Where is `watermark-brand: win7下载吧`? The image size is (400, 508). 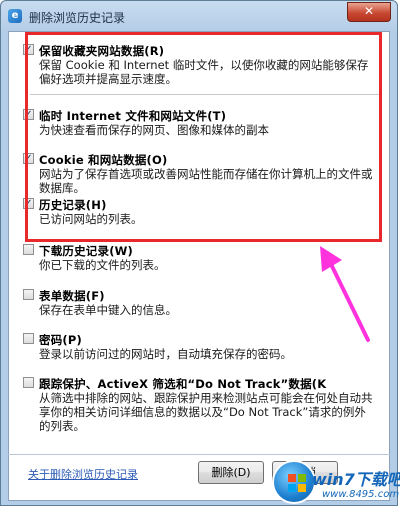
watermark-brand: win7下载吧 is located at coordinates (356, 479).